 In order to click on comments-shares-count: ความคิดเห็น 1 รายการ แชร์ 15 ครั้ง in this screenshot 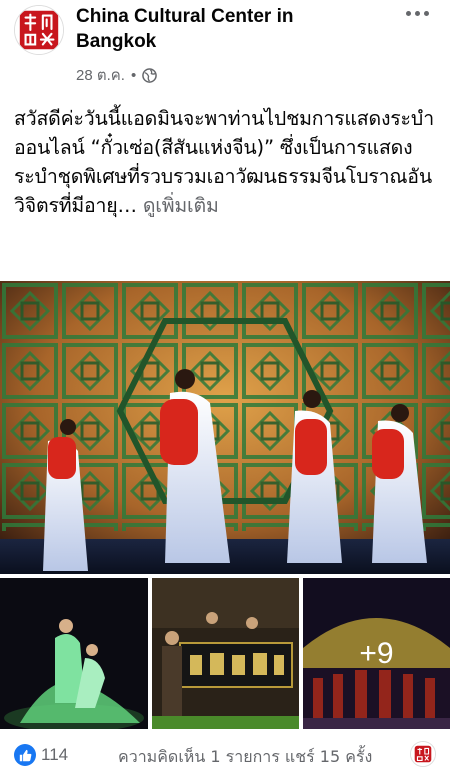, I will do `click(245, 757)`.